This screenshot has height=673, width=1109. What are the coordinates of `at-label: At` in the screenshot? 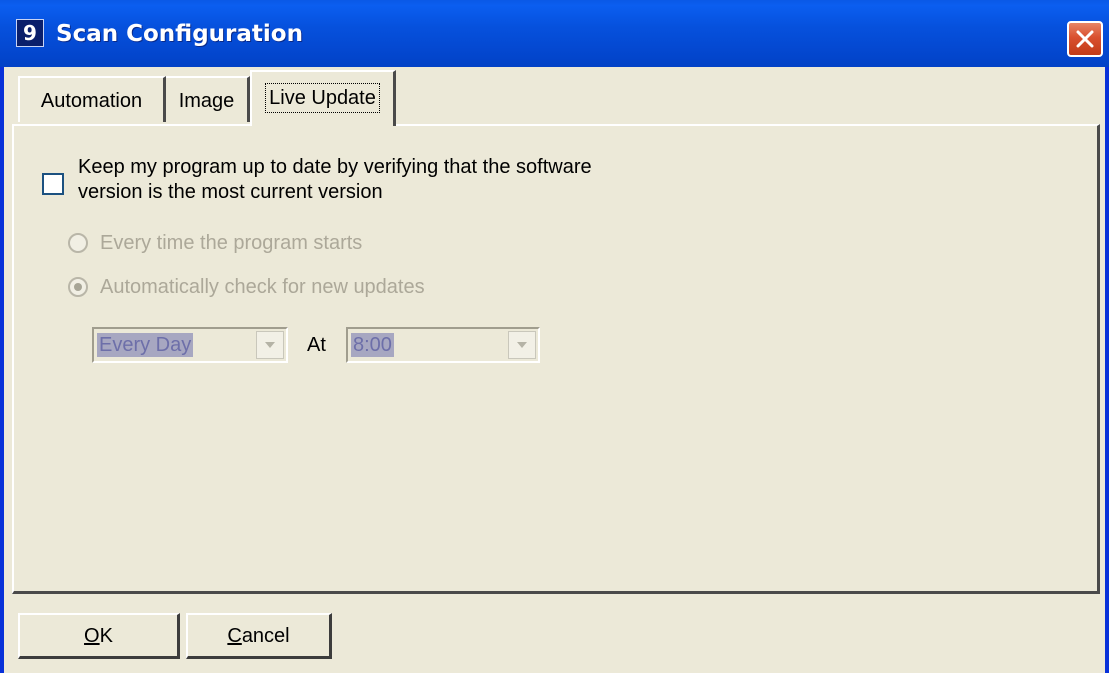 It's located at (316, 345).